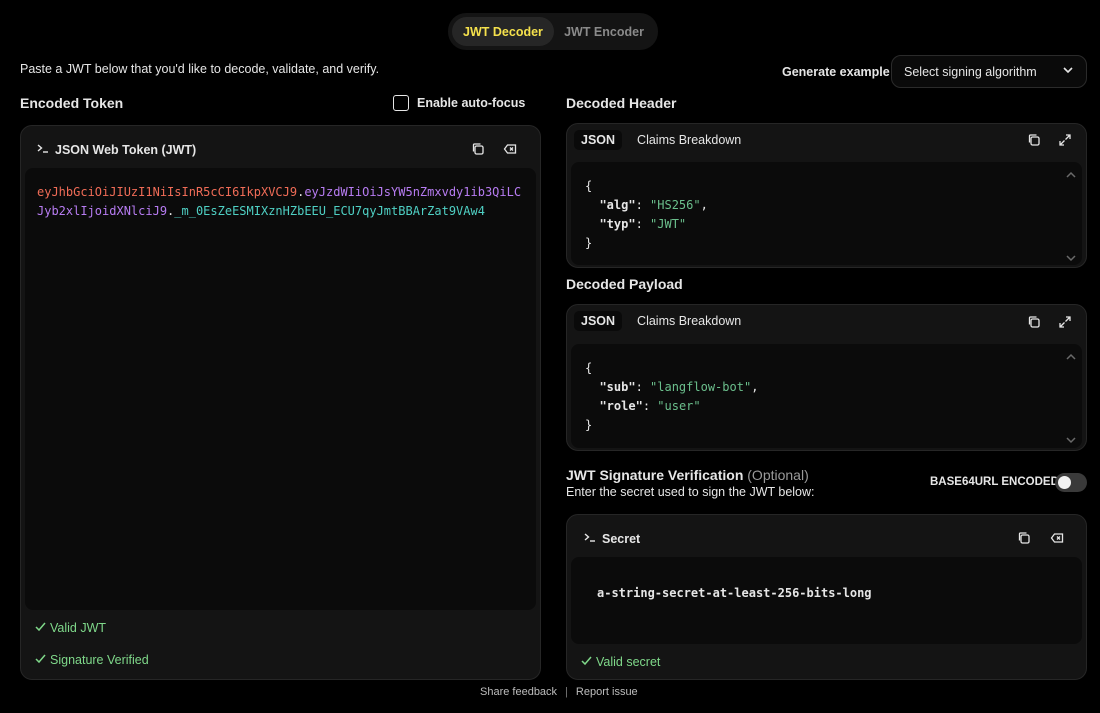 The height and width of the screenshot is (713, 1100). Describe the element at coordinates (778, 475) in the screenshot. I see `optional-tag: (Optional)` at that location.